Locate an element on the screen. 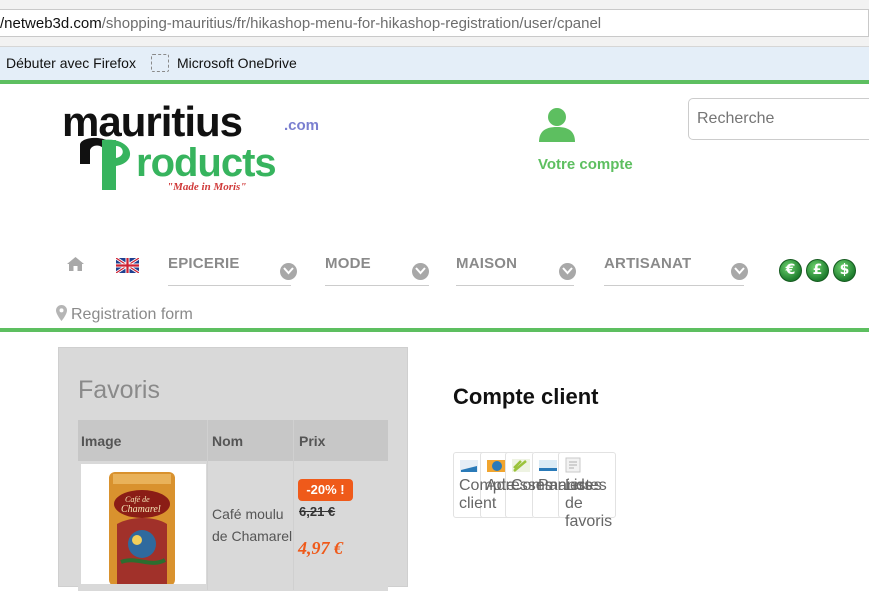  svg-text: roducts is located at coordinates (206, 163).